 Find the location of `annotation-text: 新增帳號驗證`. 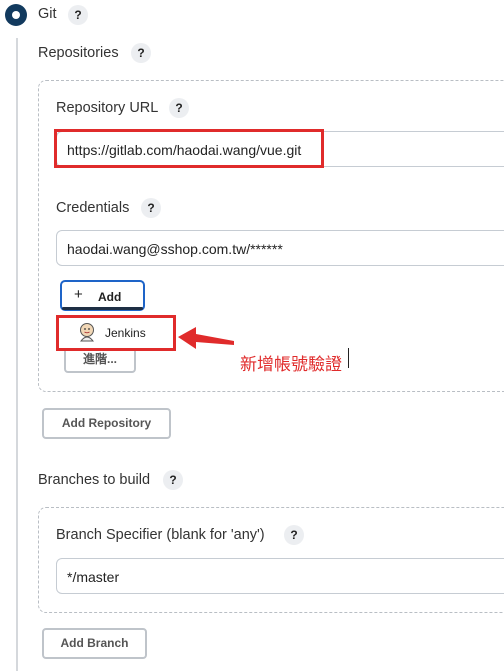

annotation-text: 新增帳號驗證 is located at coordinates (291, 364).